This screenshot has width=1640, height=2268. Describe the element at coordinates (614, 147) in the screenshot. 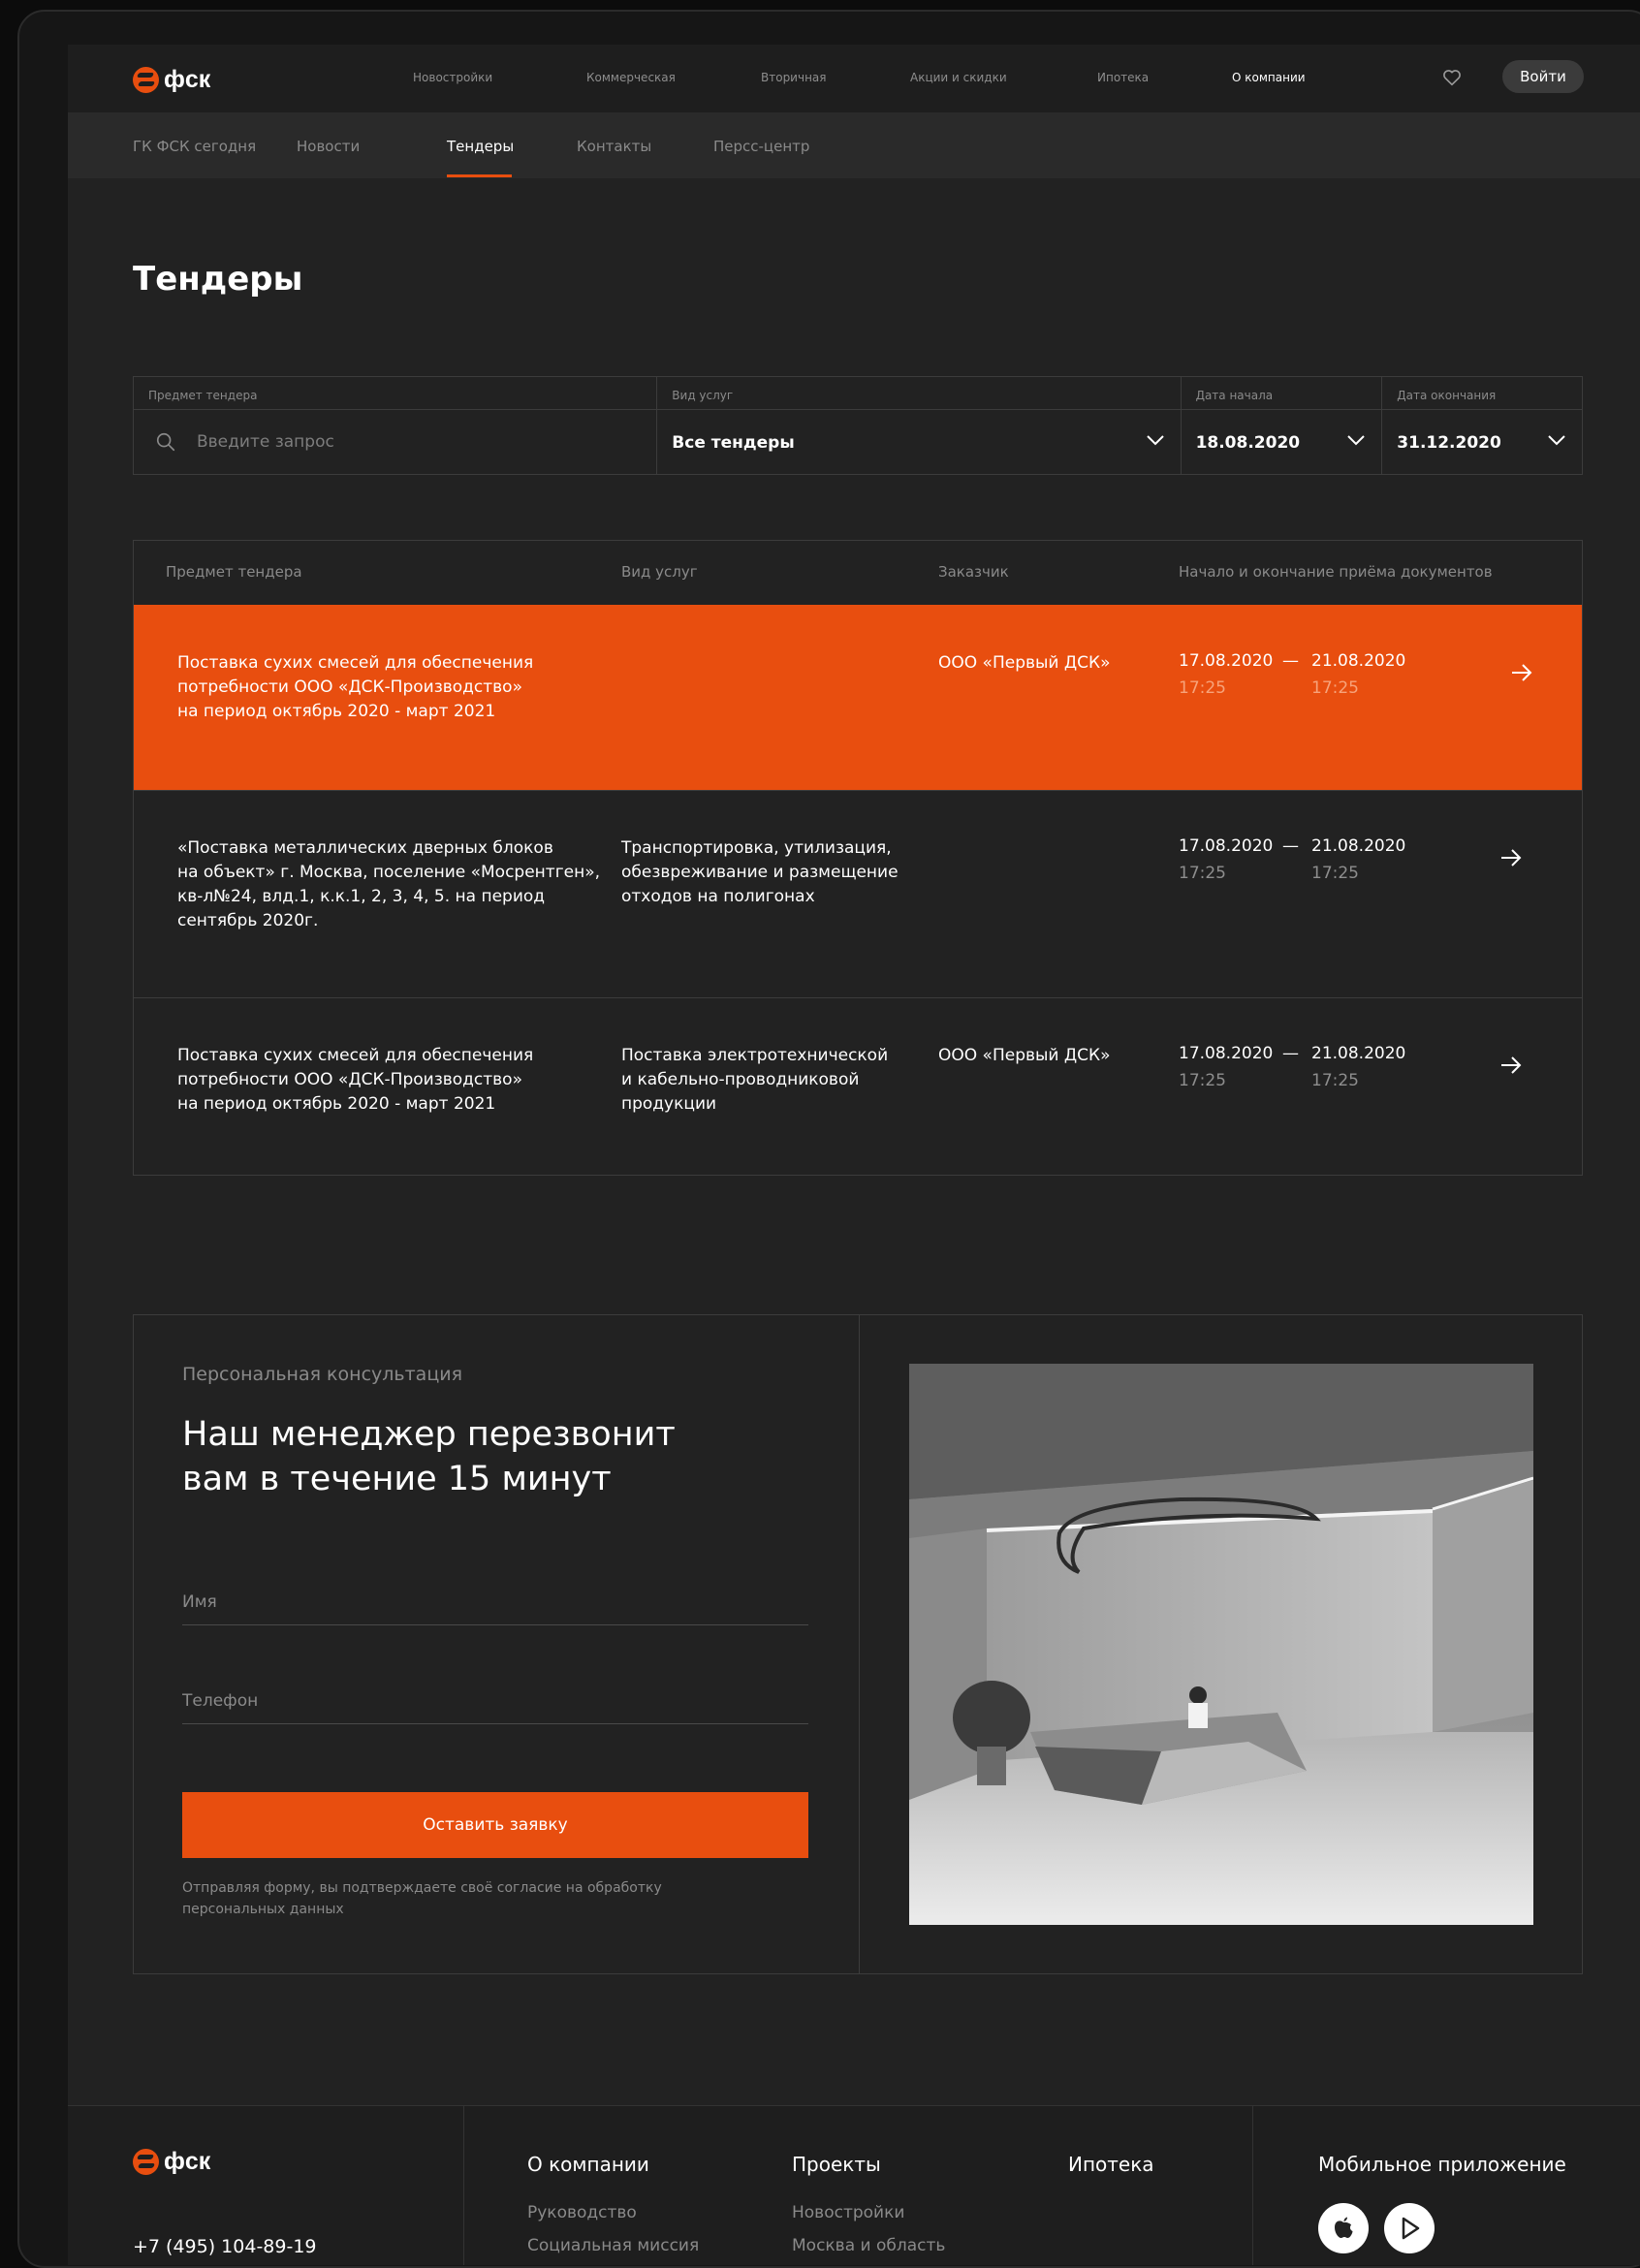

I see `subnav-item-contacts: Контакты` at that location.